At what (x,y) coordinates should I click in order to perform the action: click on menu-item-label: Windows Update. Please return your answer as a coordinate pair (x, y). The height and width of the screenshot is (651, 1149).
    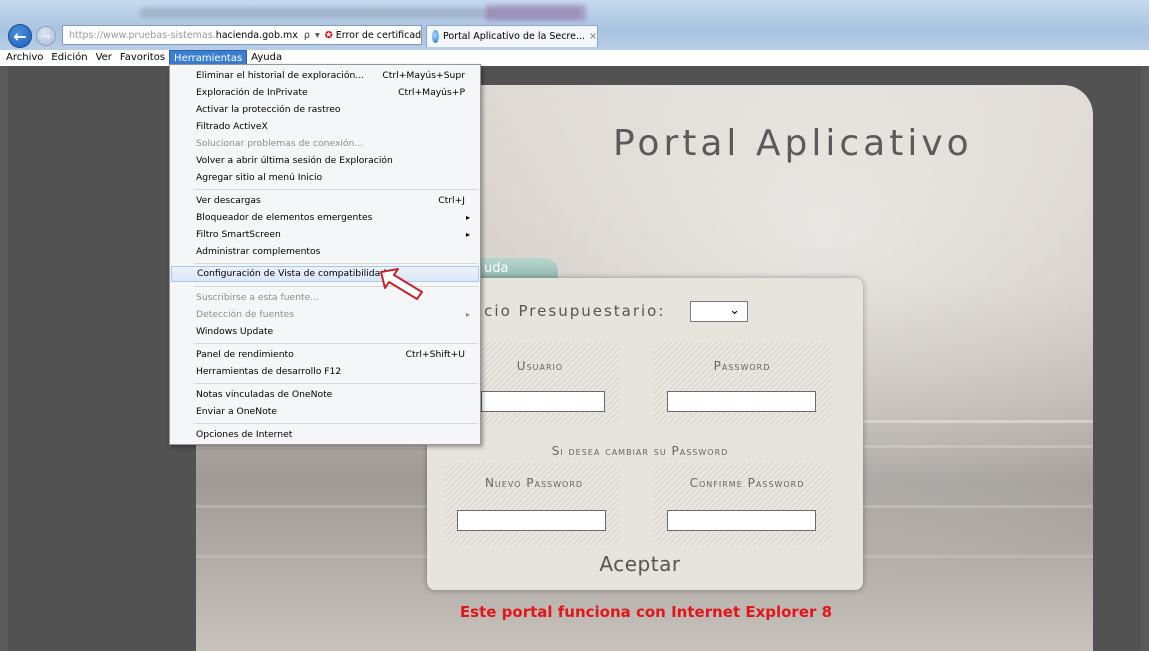
    Looking at the image, I should click on (235, 331).